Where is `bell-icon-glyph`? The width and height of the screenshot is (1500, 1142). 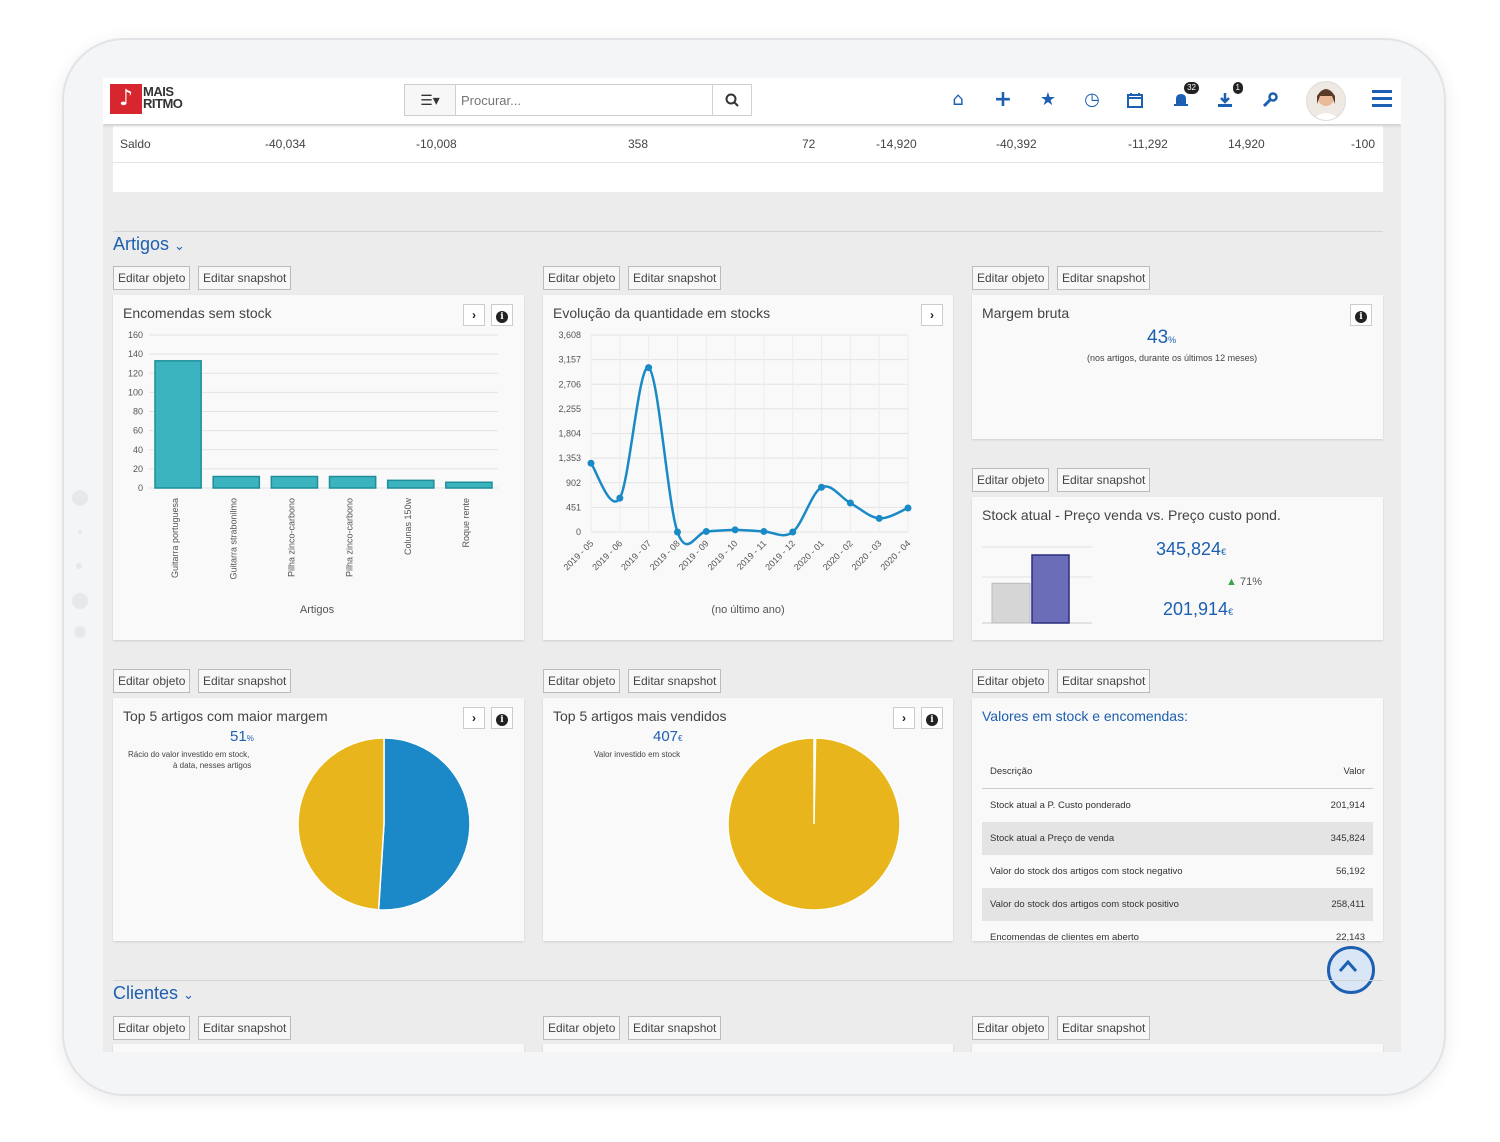
bell-icon-glyph is located at coordinates (1181, 100).